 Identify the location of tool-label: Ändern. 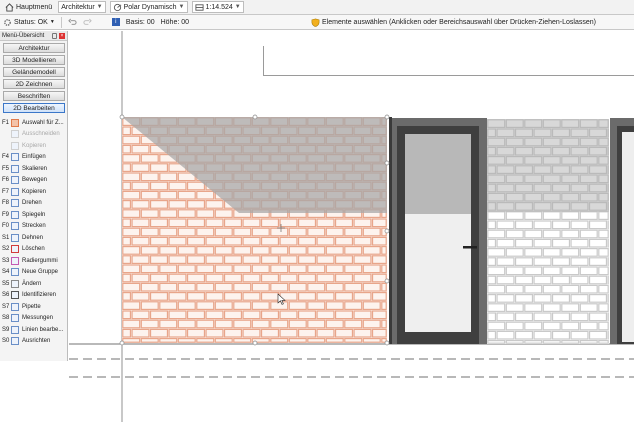
(32, 283).